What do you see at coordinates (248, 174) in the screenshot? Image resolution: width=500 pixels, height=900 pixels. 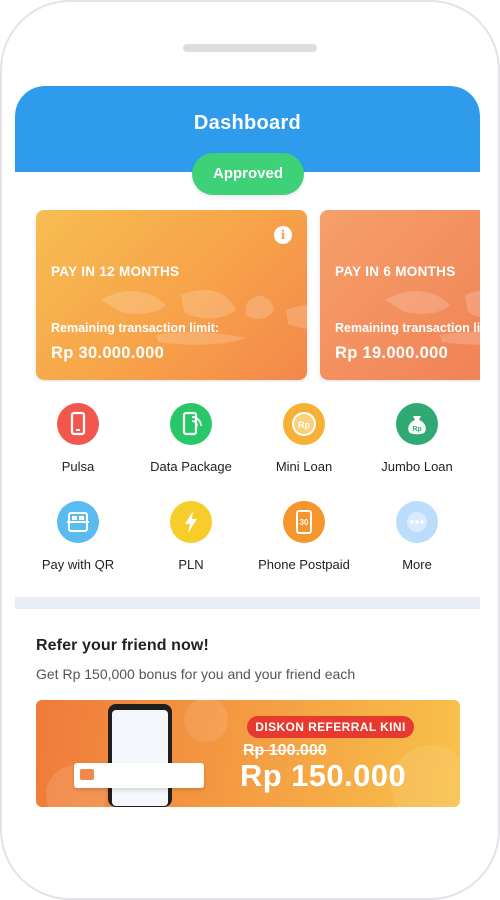 I see `approved-status-badge: Approved` at bounding box center [248, 174].